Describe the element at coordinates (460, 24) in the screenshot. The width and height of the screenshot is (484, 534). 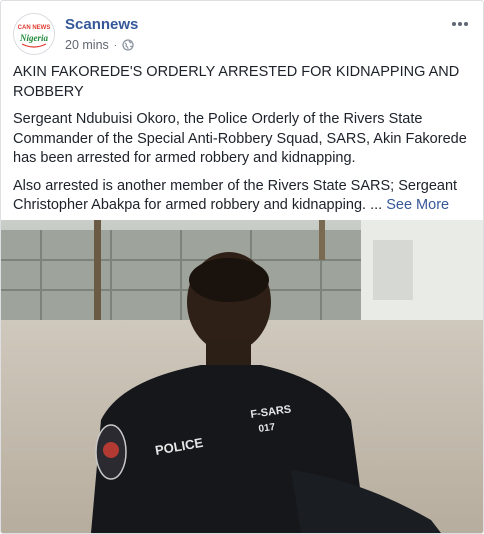
I see `more-options-icon` at that location.